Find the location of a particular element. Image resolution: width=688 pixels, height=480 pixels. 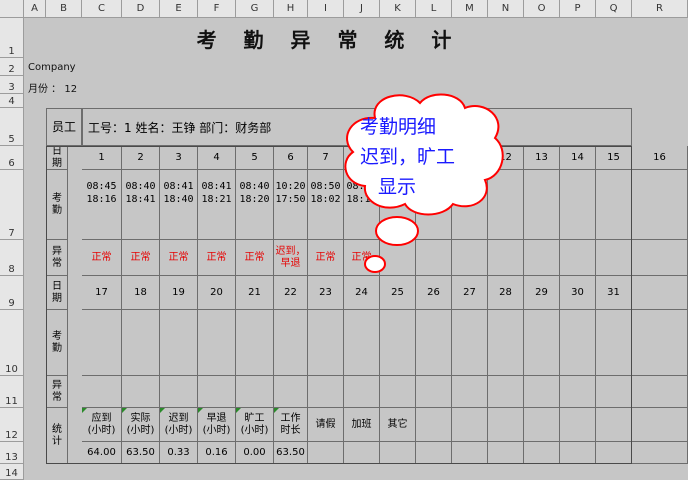

column-header-p: P is located at coordinates (578, 9).